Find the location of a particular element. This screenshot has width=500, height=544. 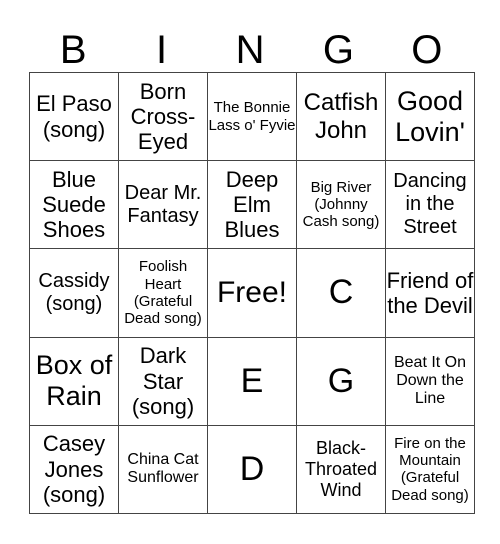

bingo-cell: D is located at coordinates (252, 469).